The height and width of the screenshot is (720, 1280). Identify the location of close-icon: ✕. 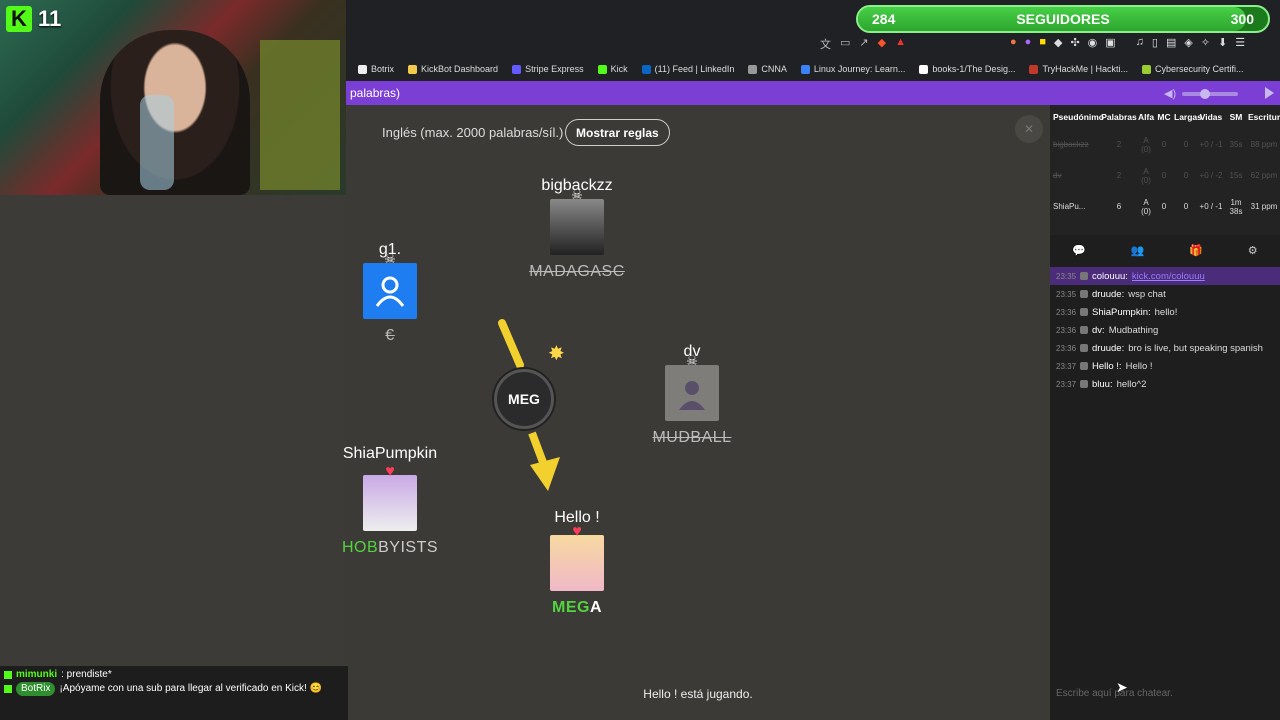
(1029, 129).